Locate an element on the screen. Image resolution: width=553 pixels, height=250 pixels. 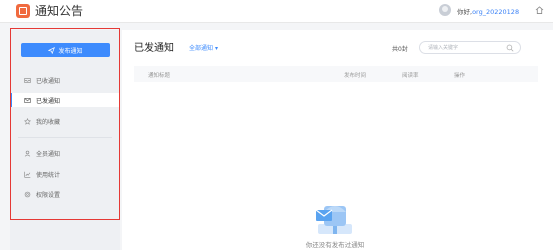
chevron-down-icon: ▾ is located at coordinates (216, 48).